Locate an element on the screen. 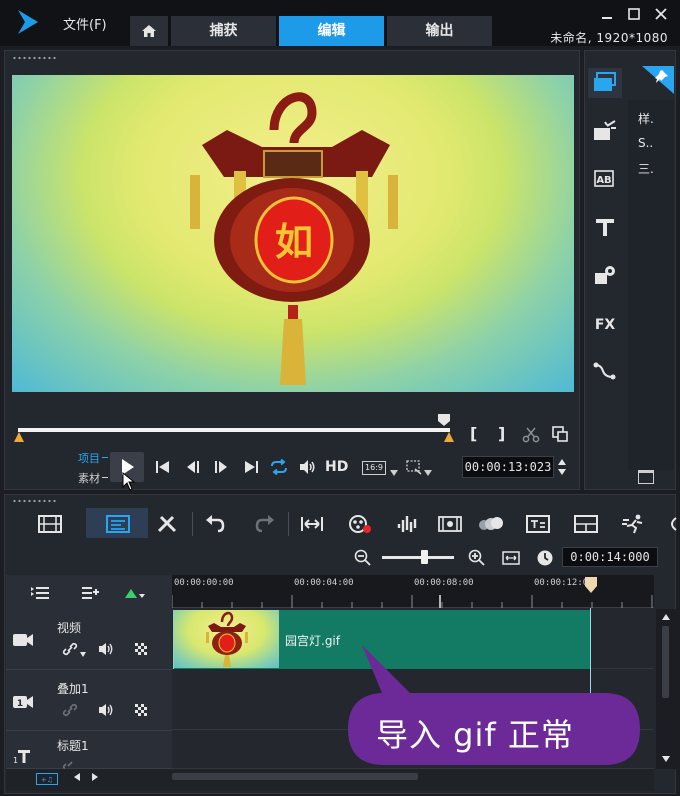 The height and width of the screenshot is (796, 680). more-tools-icon is located at coordinates (672, 524).